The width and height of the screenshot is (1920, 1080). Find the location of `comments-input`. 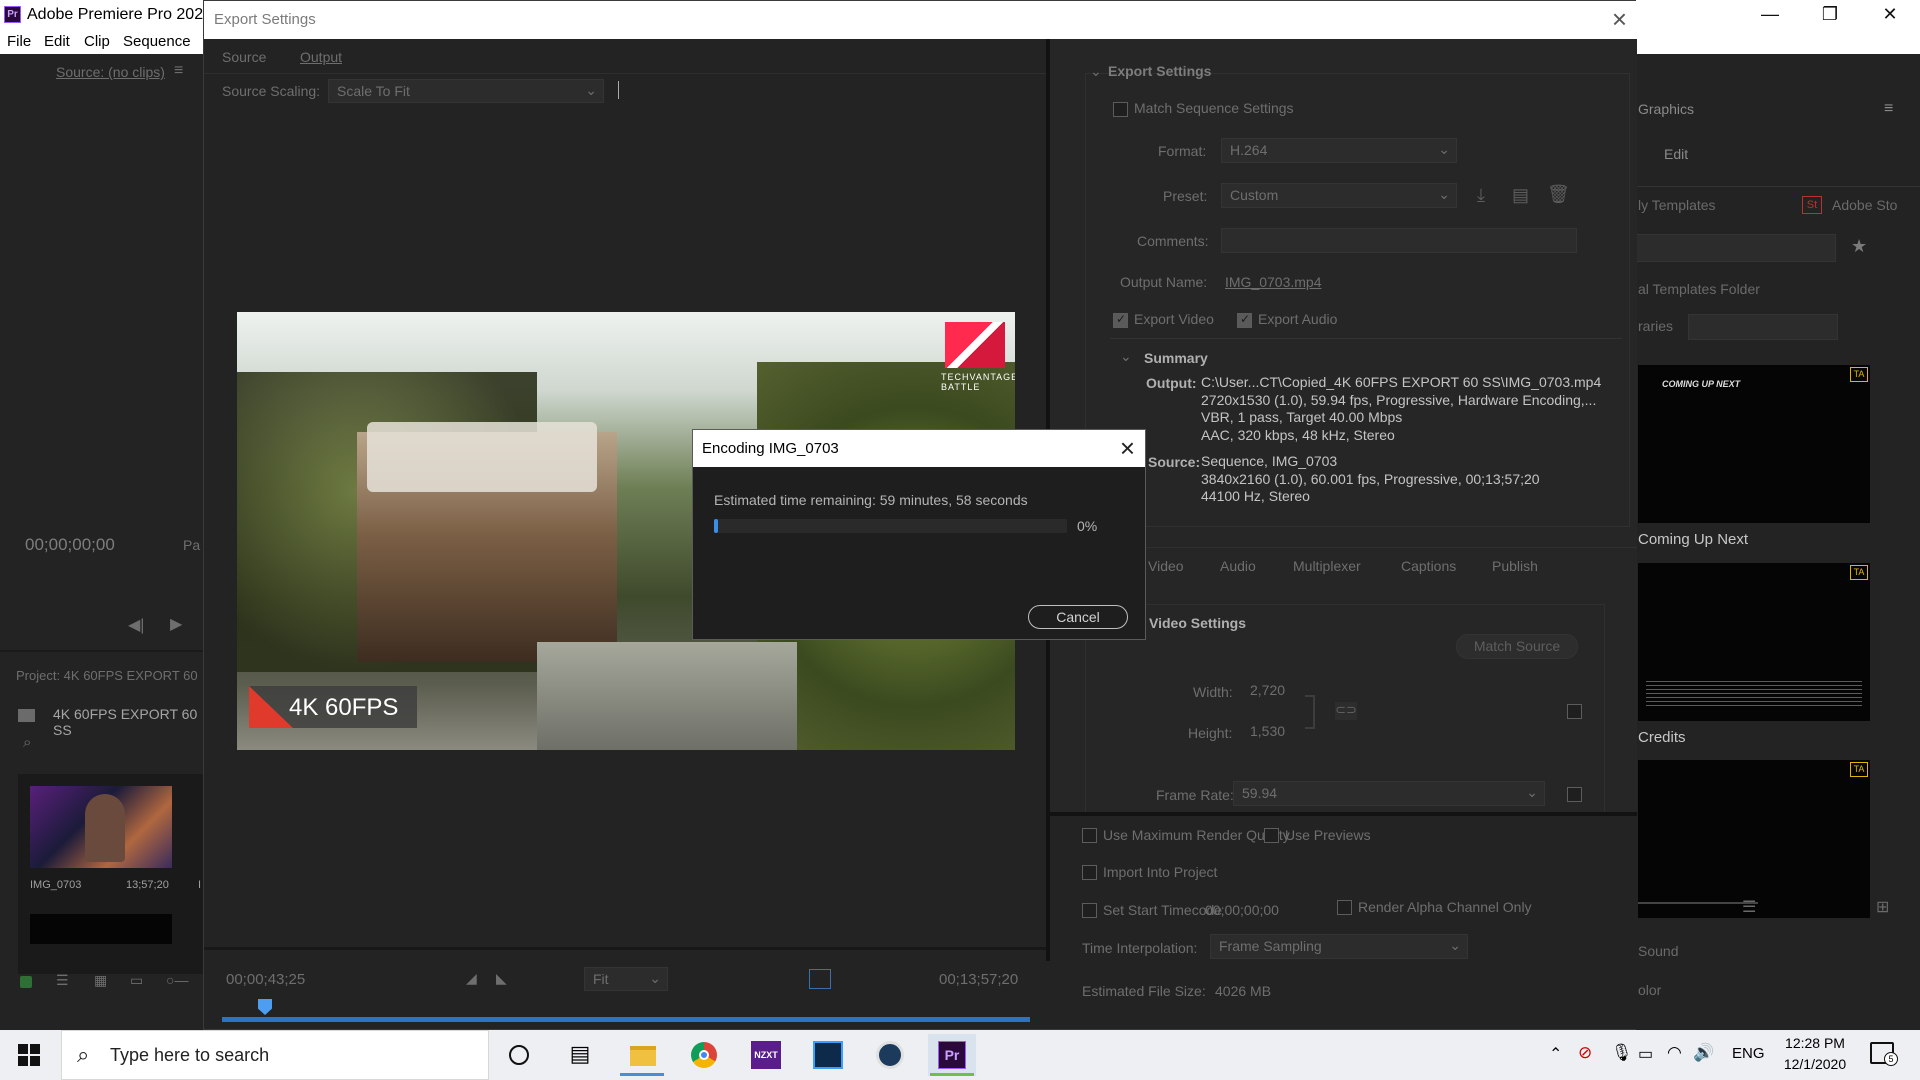

comments-input is located at coordinates (1399, 240).